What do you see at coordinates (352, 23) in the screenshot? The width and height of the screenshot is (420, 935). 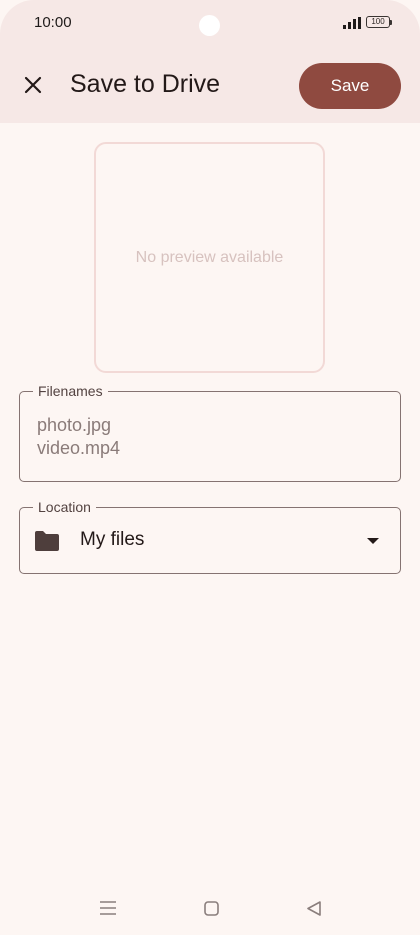 I see `signal-icon` at bounding box center [352, 23].